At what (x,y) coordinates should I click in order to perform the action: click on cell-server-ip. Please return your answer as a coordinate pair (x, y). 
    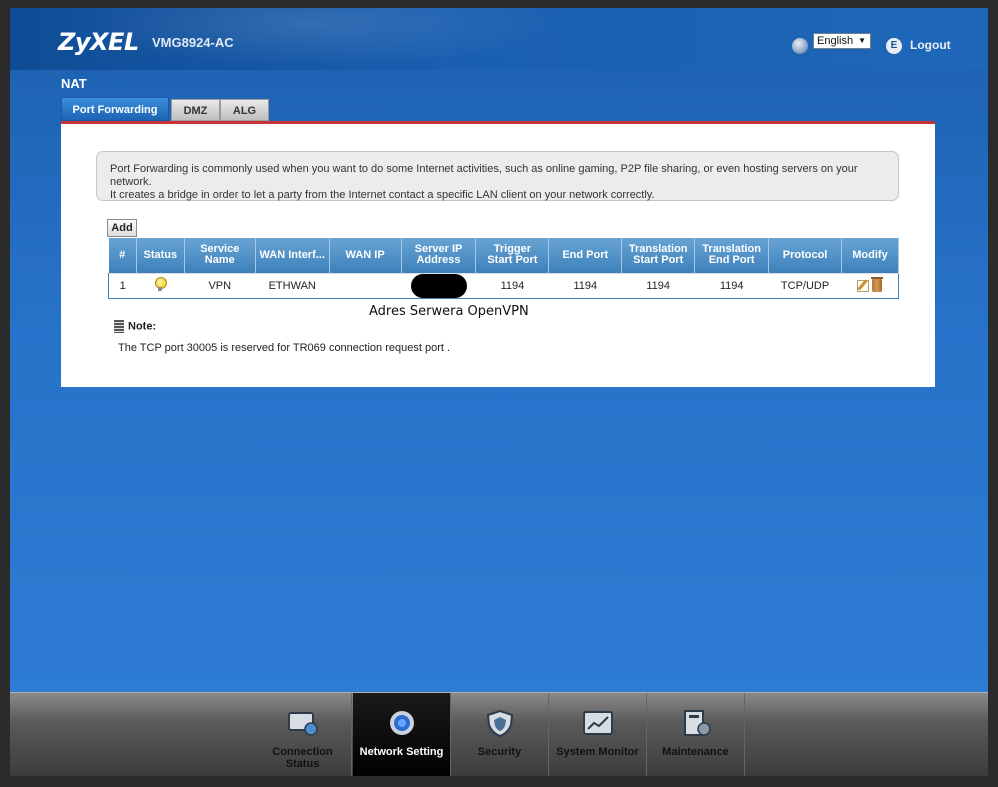
    Looking at the image, I should click on (438, 285).